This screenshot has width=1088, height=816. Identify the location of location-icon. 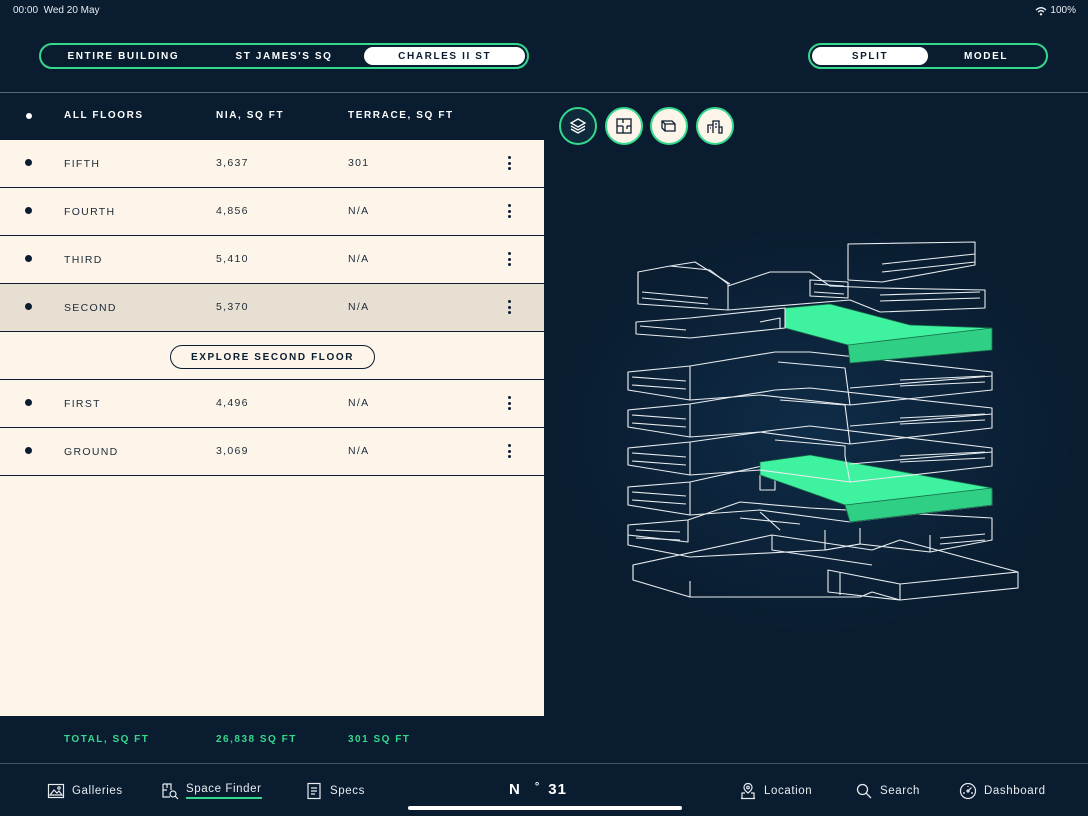
(748, 791).